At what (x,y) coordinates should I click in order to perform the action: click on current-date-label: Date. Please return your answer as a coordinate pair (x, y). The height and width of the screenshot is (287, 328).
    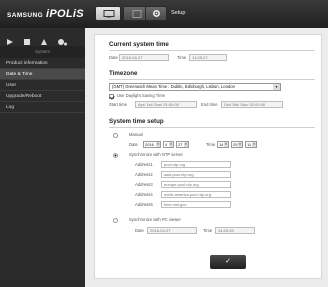
    Looking at the image, I should click on (113, 57).